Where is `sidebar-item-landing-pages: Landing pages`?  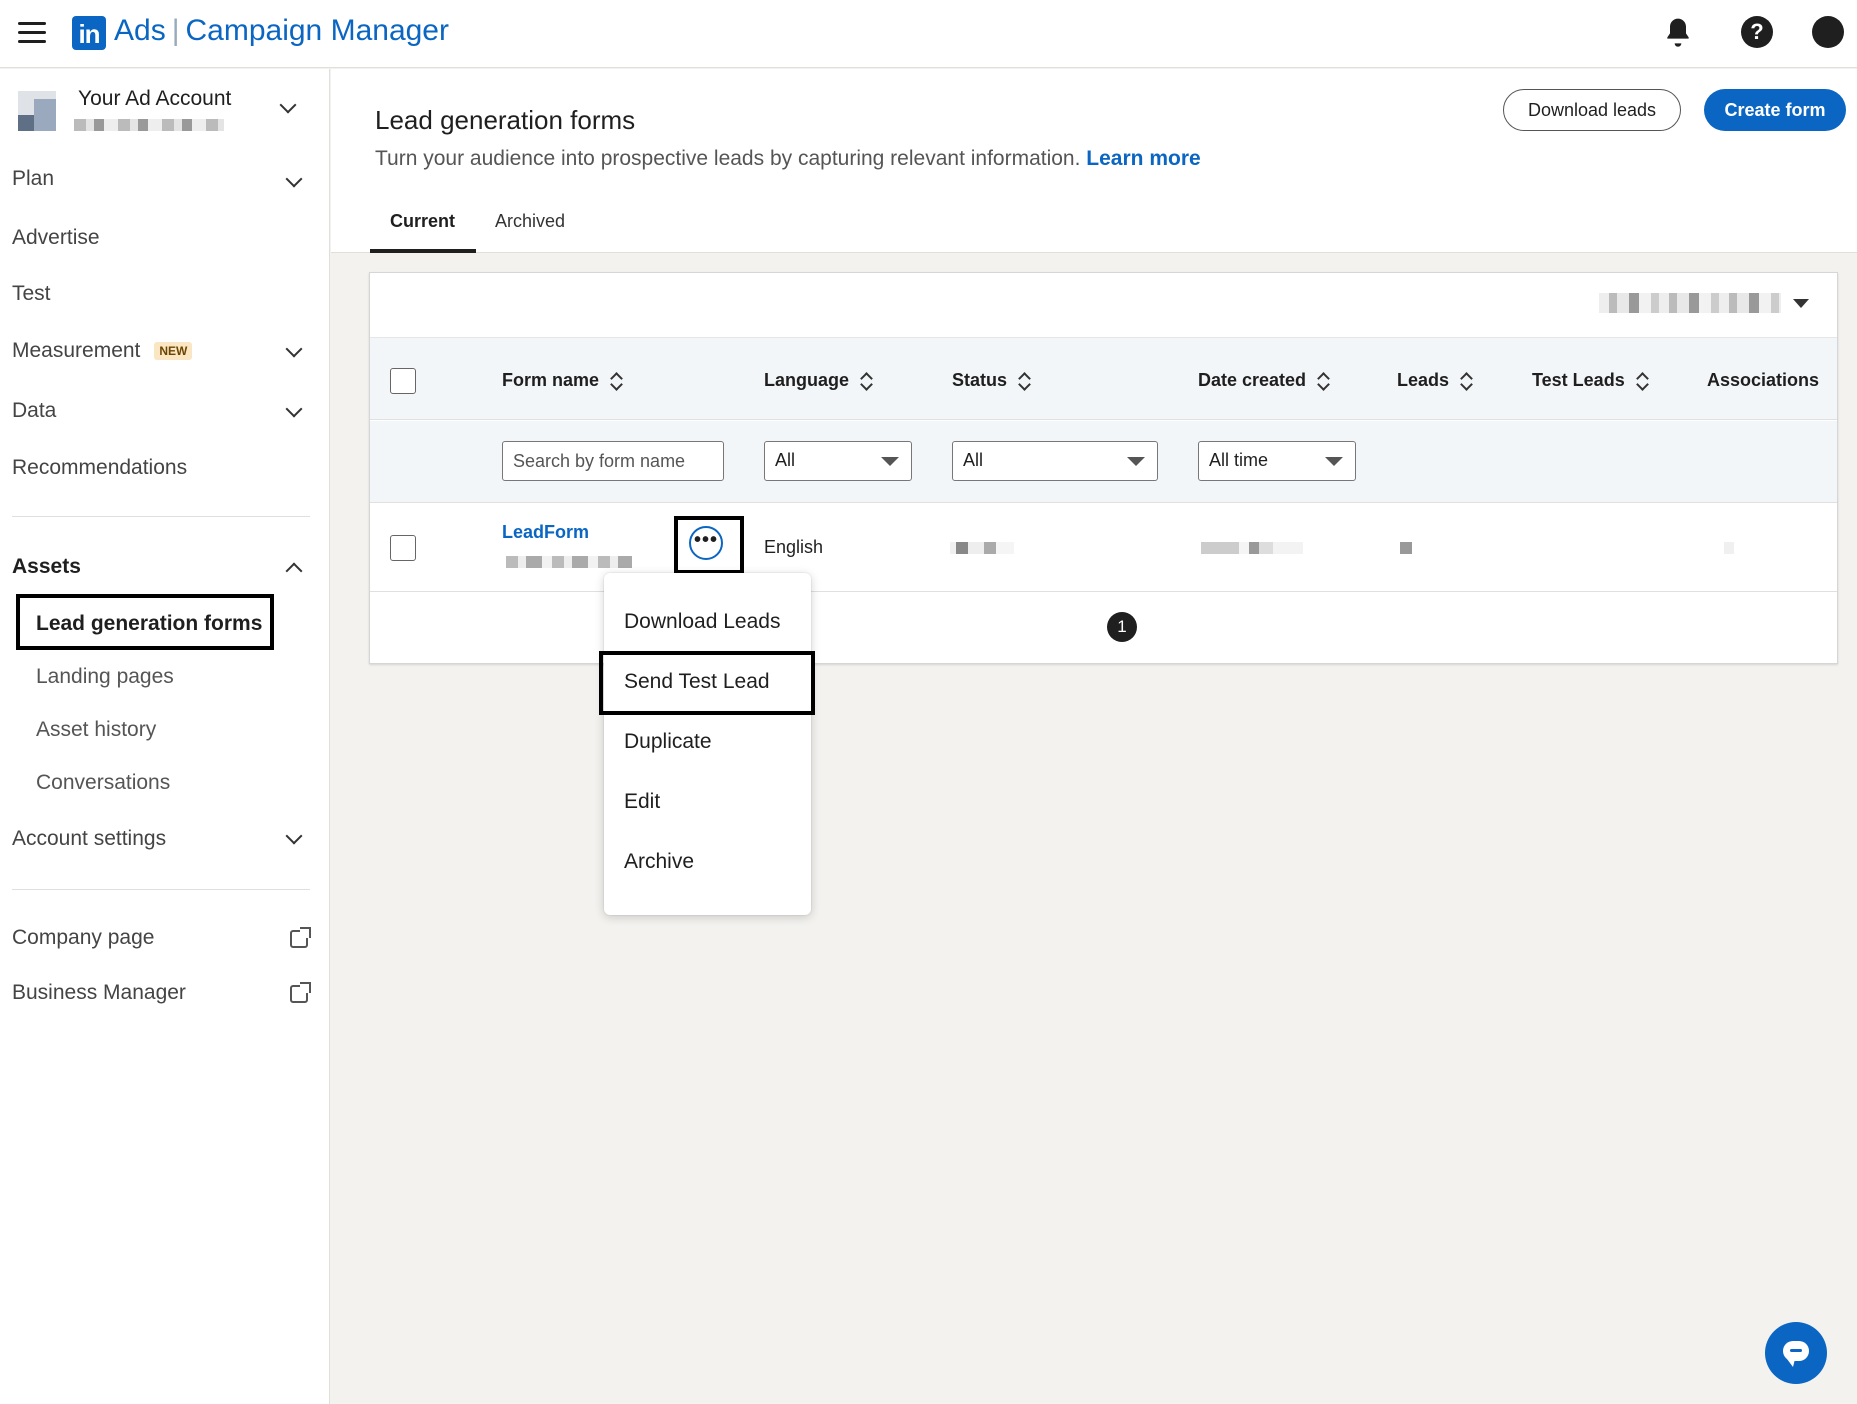
sidebar-item-landing-pages: Landing pages is located at coordinates (105, 677).